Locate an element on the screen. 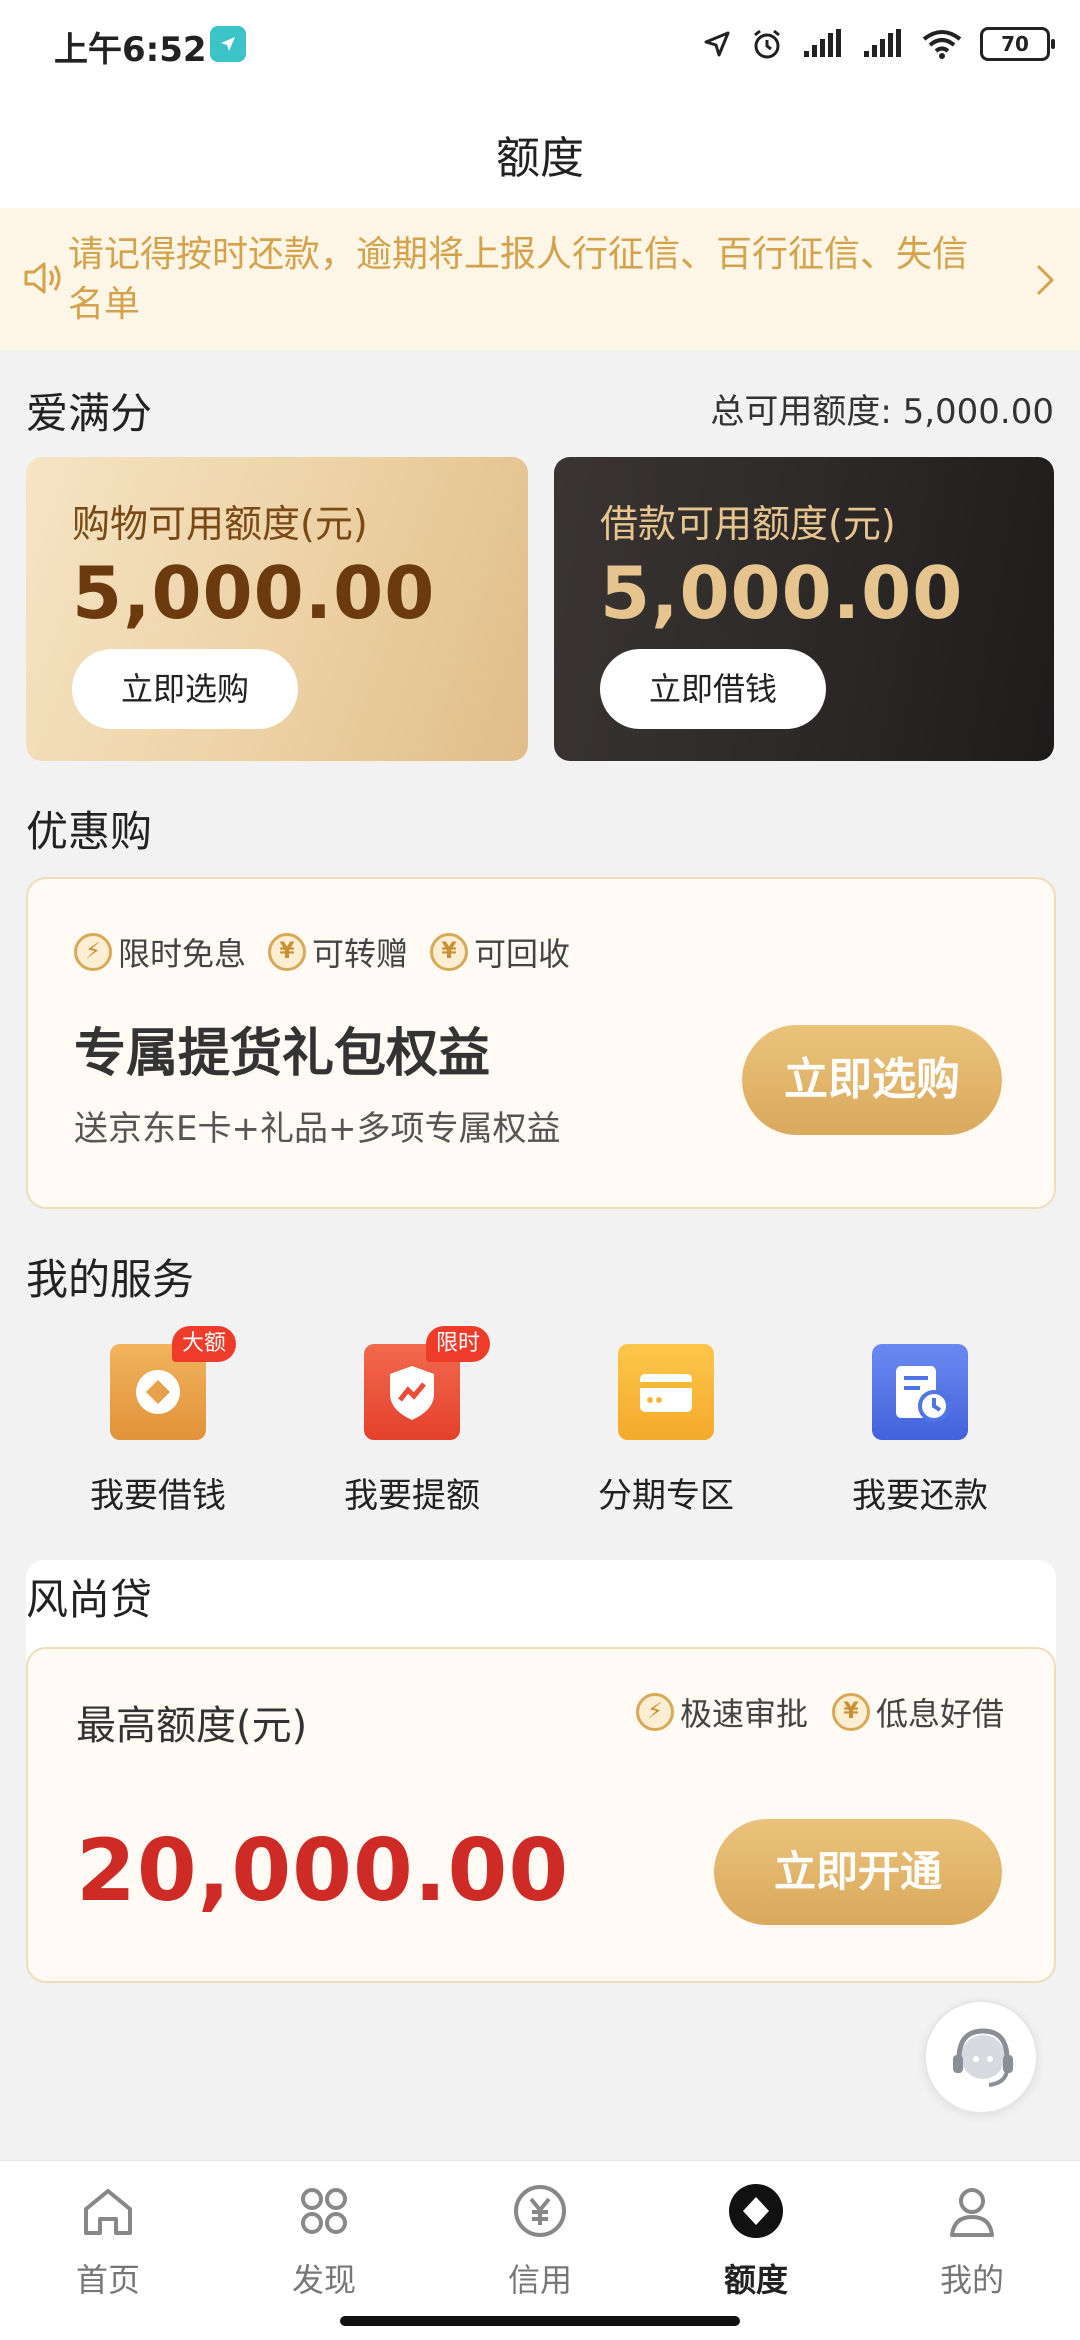  fashion-tag-label: 极速审批 is located at coordinates (743, 1714).